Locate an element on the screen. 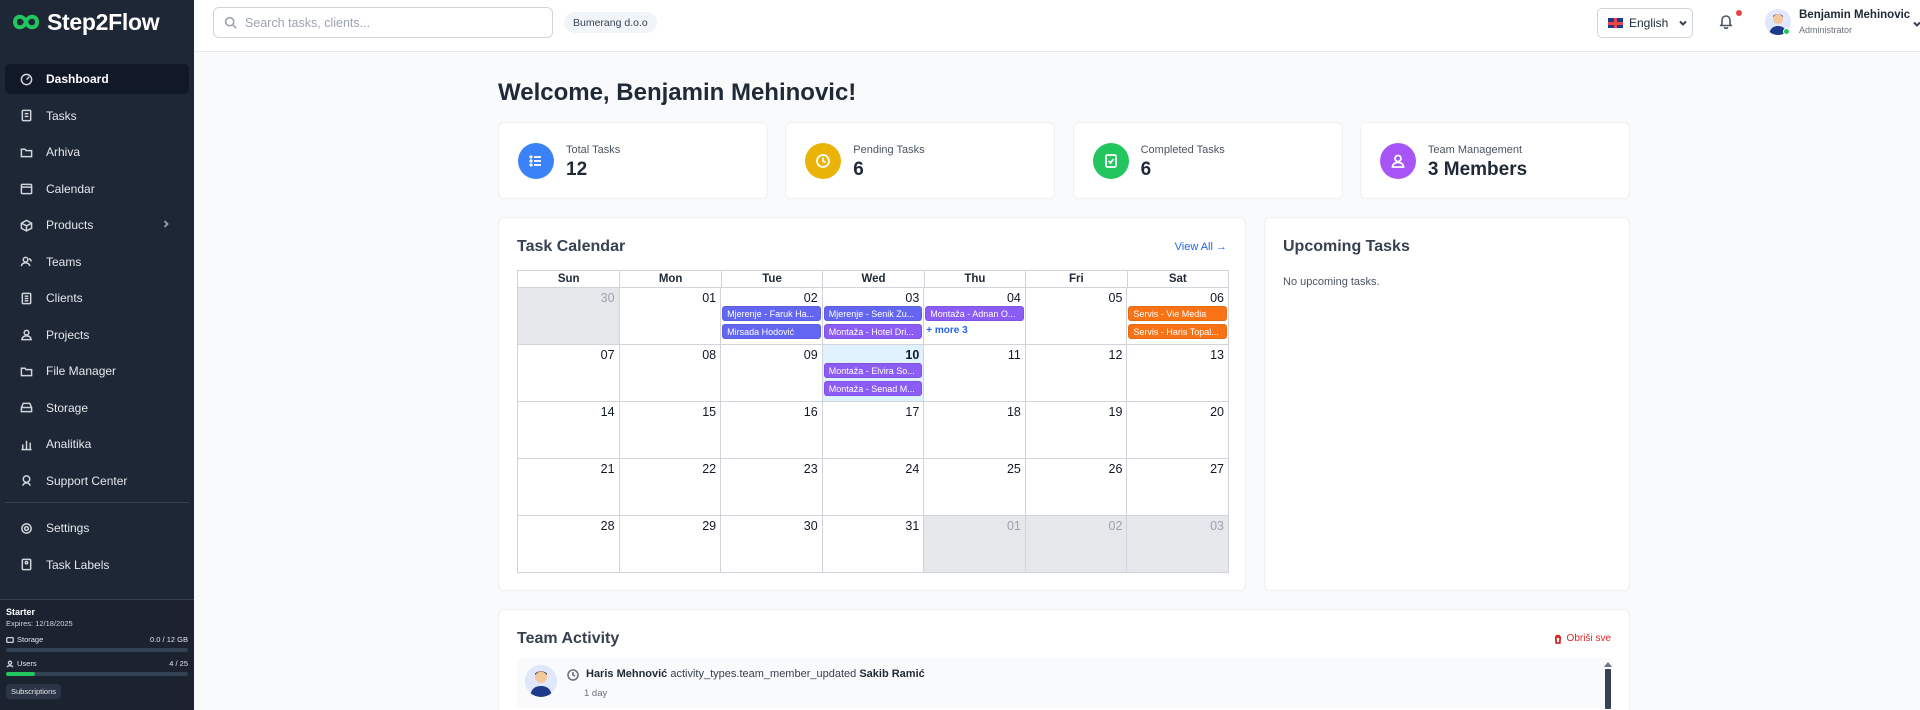  calendar-day: 29 is located at coordinates (670, 544).